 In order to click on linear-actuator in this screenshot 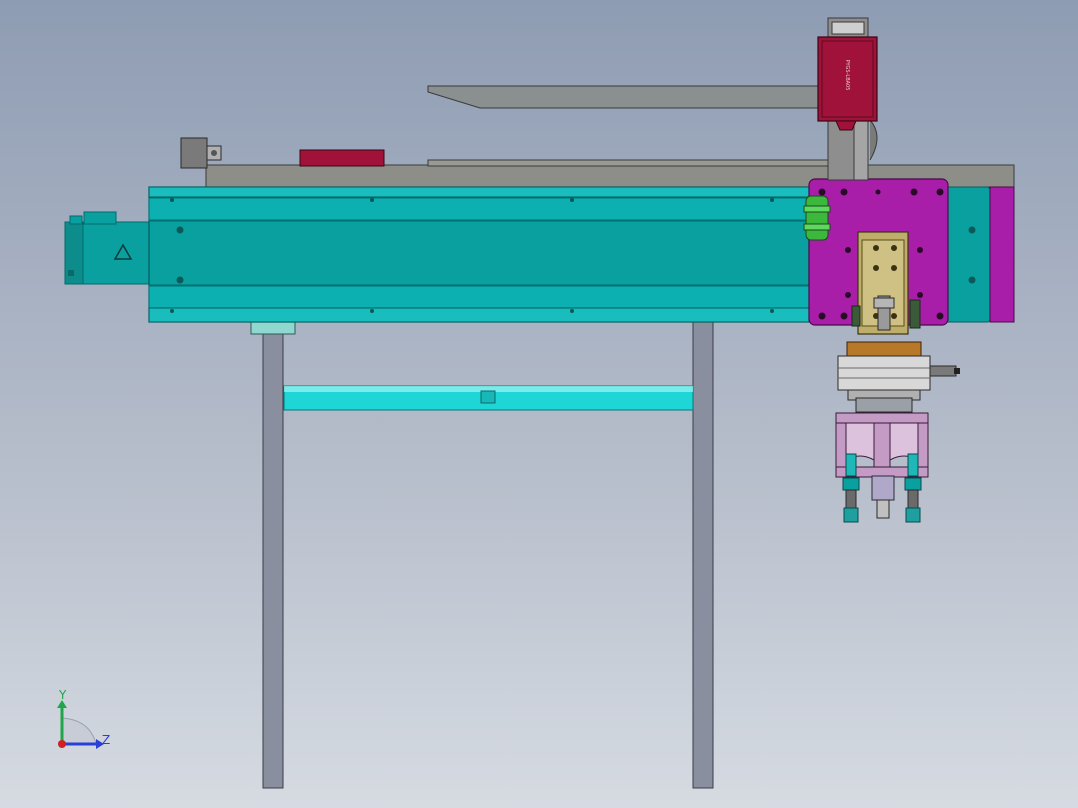, I will do `click(479, 254)`.